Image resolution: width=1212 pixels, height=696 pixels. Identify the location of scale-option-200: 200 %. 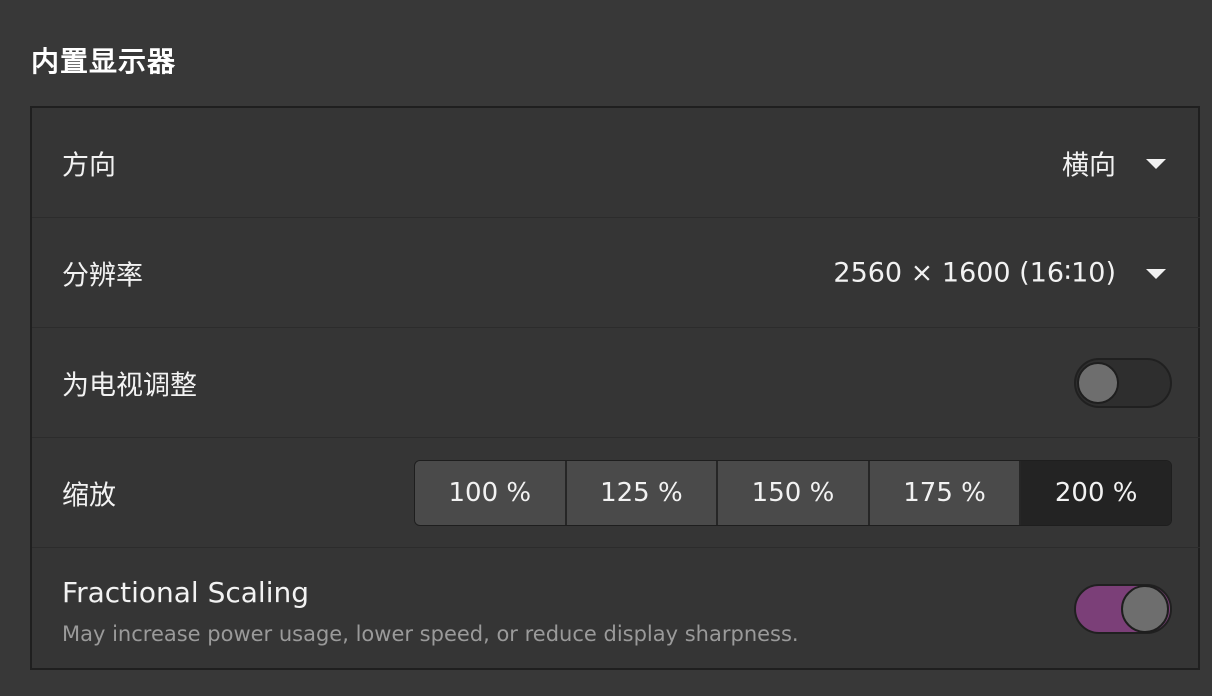
(1096, 492).